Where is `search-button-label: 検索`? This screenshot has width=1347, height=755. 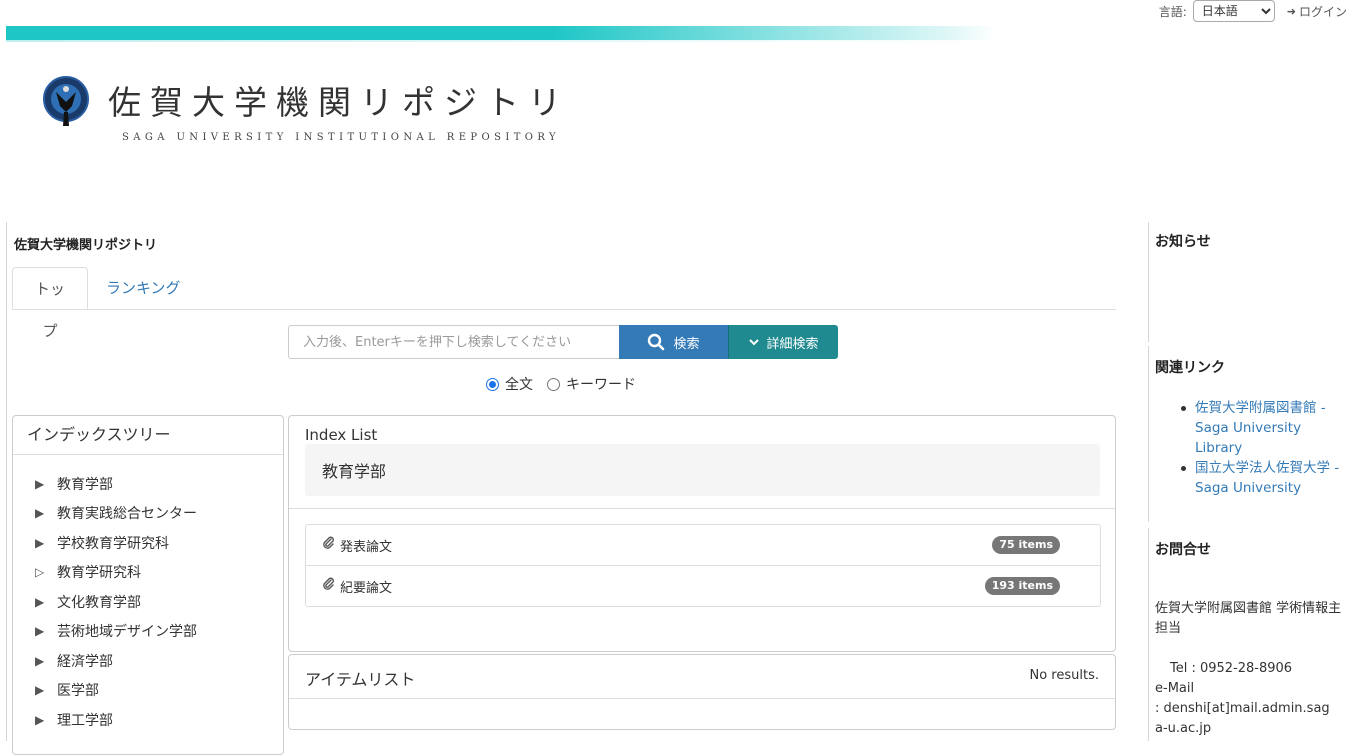 search-button-label: 検索 is located at coordinates (686, 344).